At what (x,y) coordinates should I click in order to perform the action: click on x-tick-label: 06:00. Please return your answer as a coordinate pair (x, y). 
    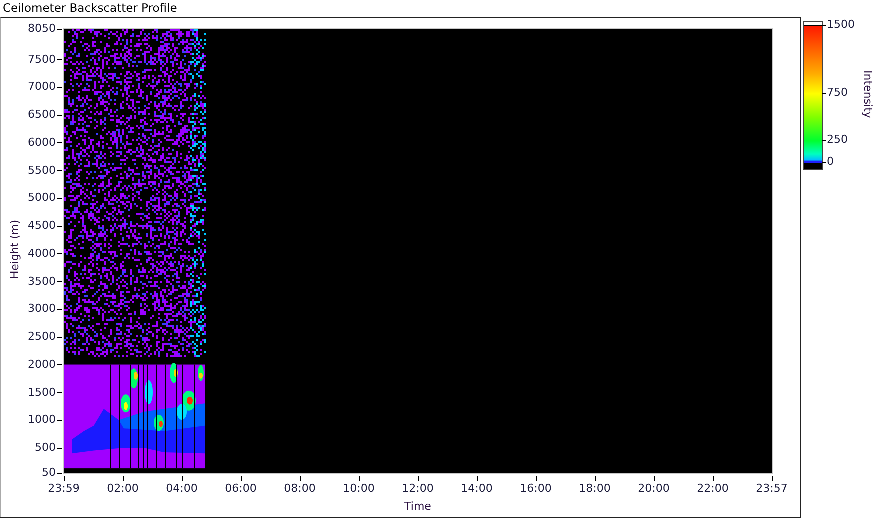
    Looking at the image, I should click on (241, 488).